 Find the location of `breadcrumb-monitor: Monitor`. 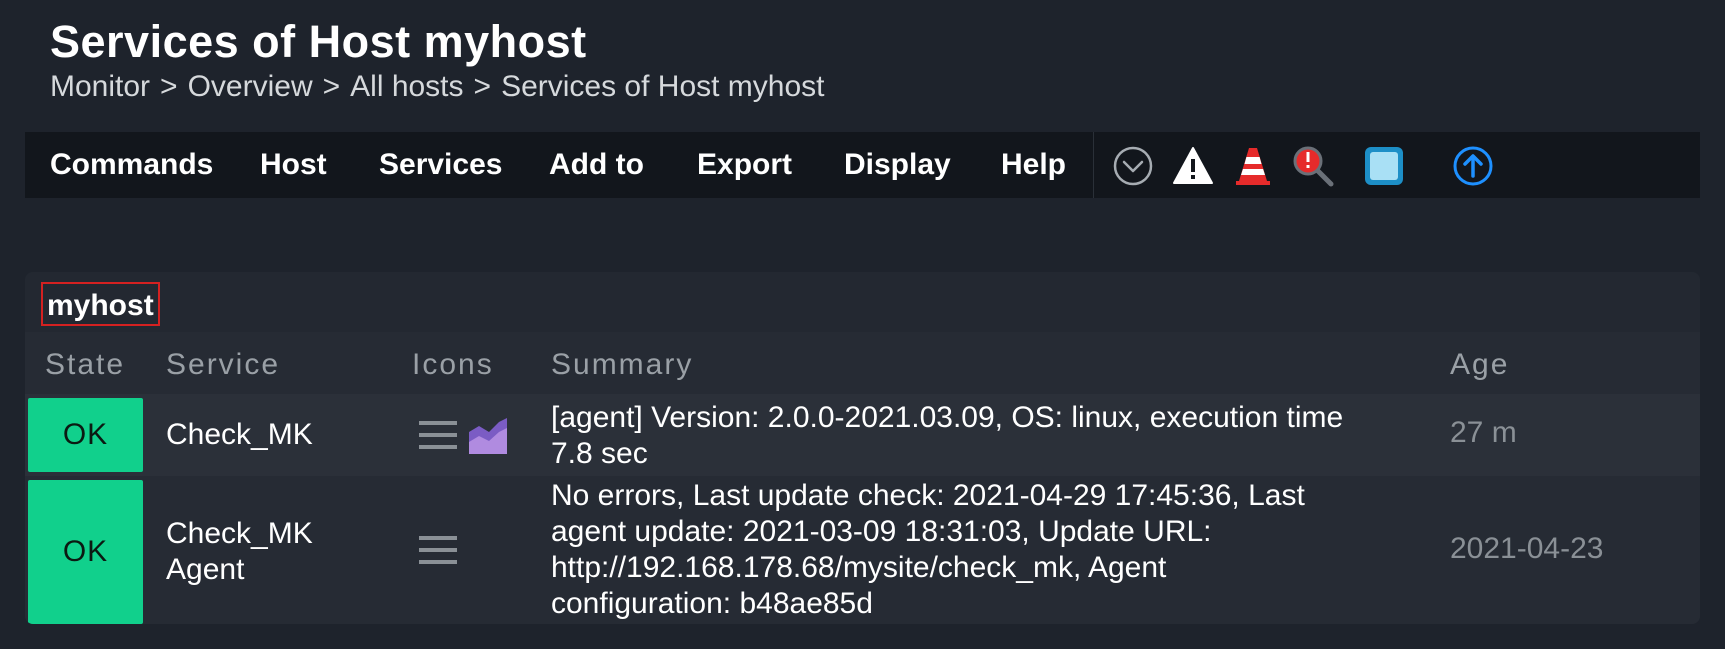

breadcrumb-monitor: Monitor is located at coordinates (100, 86).